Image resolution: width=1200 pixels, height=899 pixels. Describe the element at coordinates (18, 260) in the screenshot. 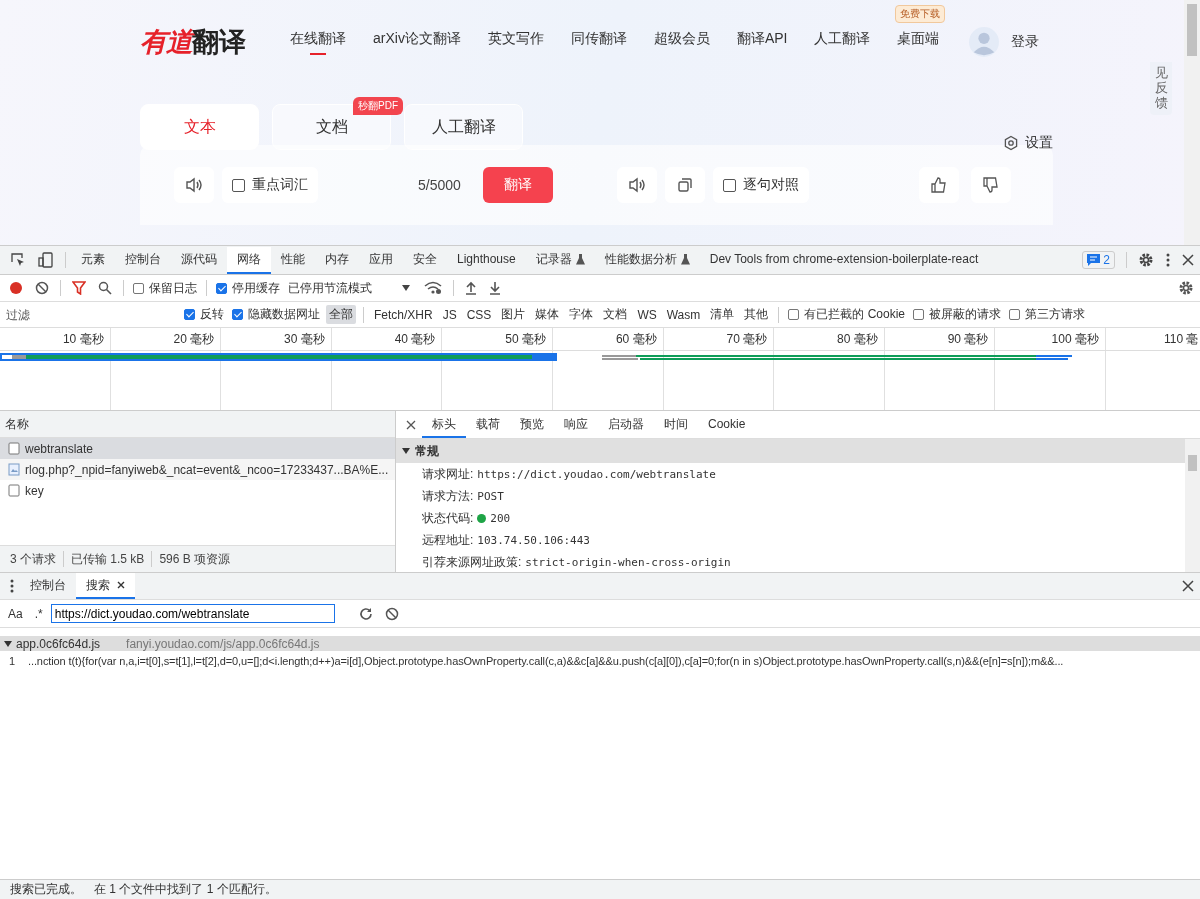

I see `inspect-icon` at that location.